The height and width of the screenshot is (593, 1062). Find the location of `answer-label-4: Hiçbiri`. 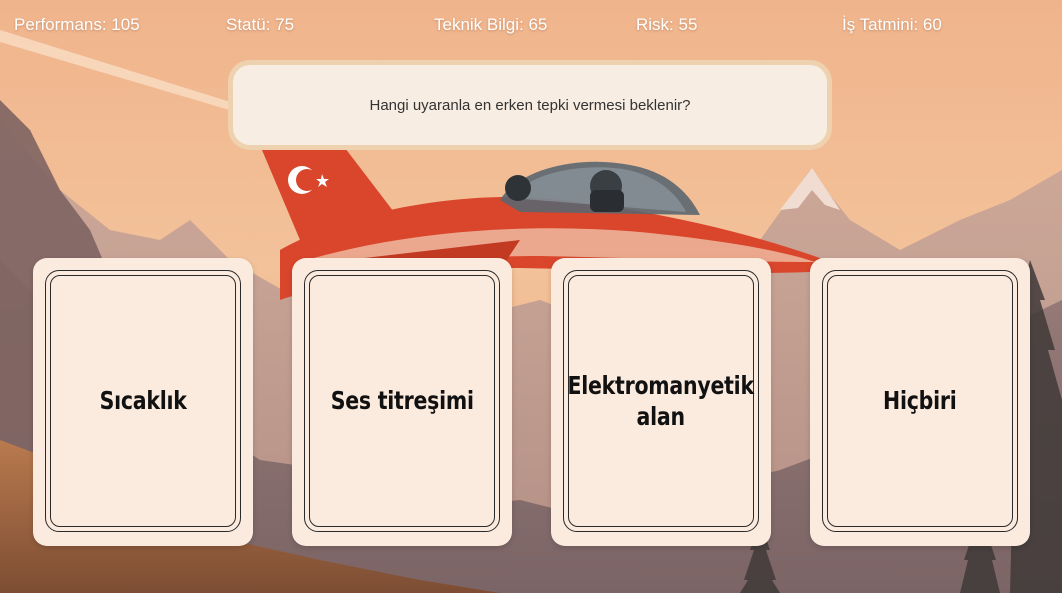

answer-label-4: Hiçbiri is located at coordinates (920, 401).